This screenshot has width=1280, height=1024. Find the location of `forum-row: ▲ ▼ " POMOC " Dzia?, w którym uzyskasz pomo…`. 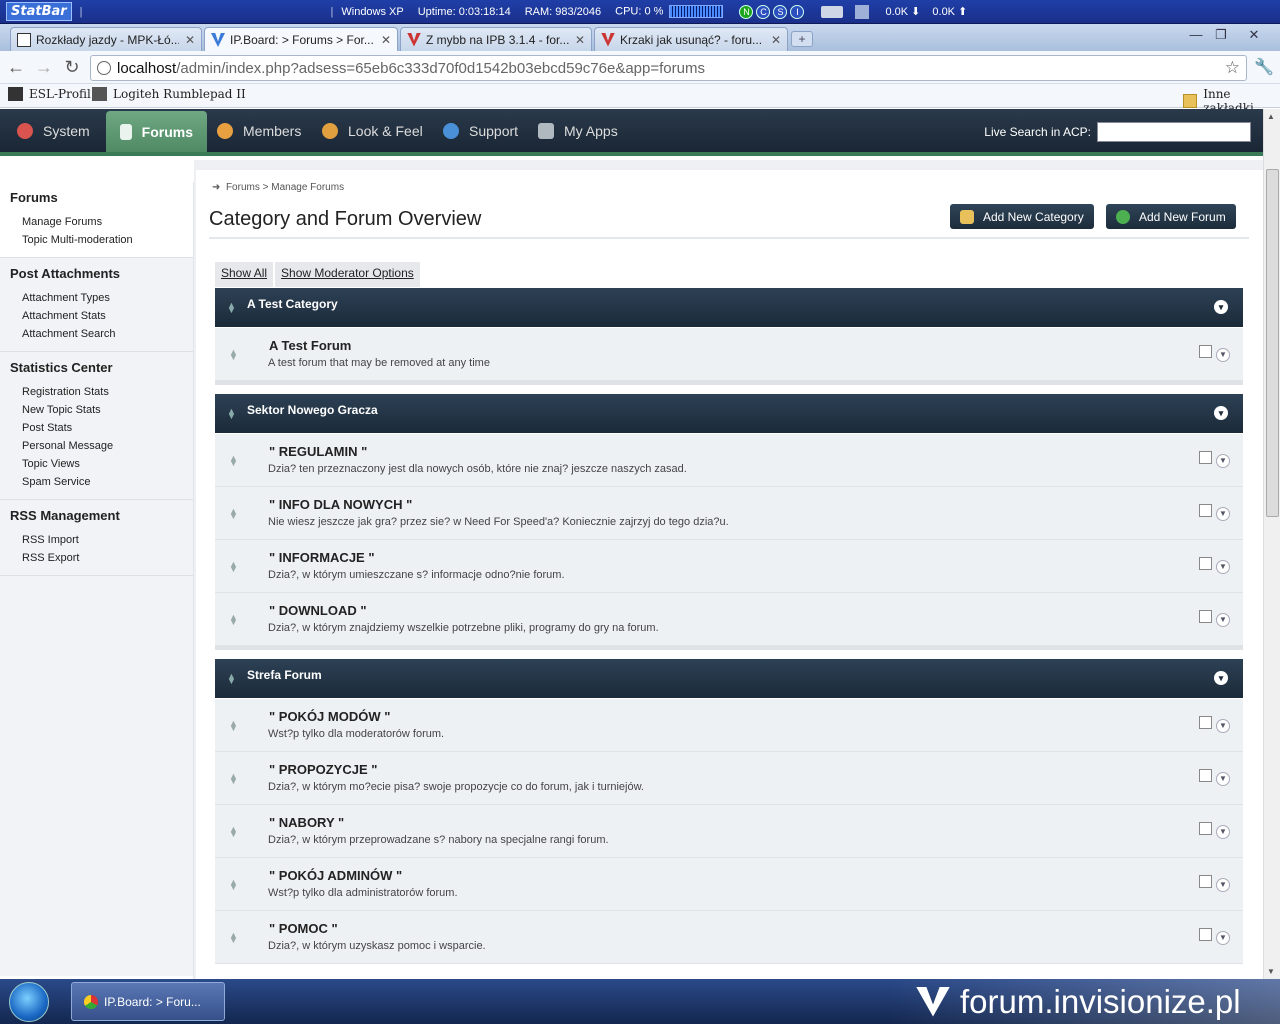

forum-row: ▲ ▼ " POMOC " Dzia?, w którym uzyskasz pomo… is located at coordinates (729, 937).